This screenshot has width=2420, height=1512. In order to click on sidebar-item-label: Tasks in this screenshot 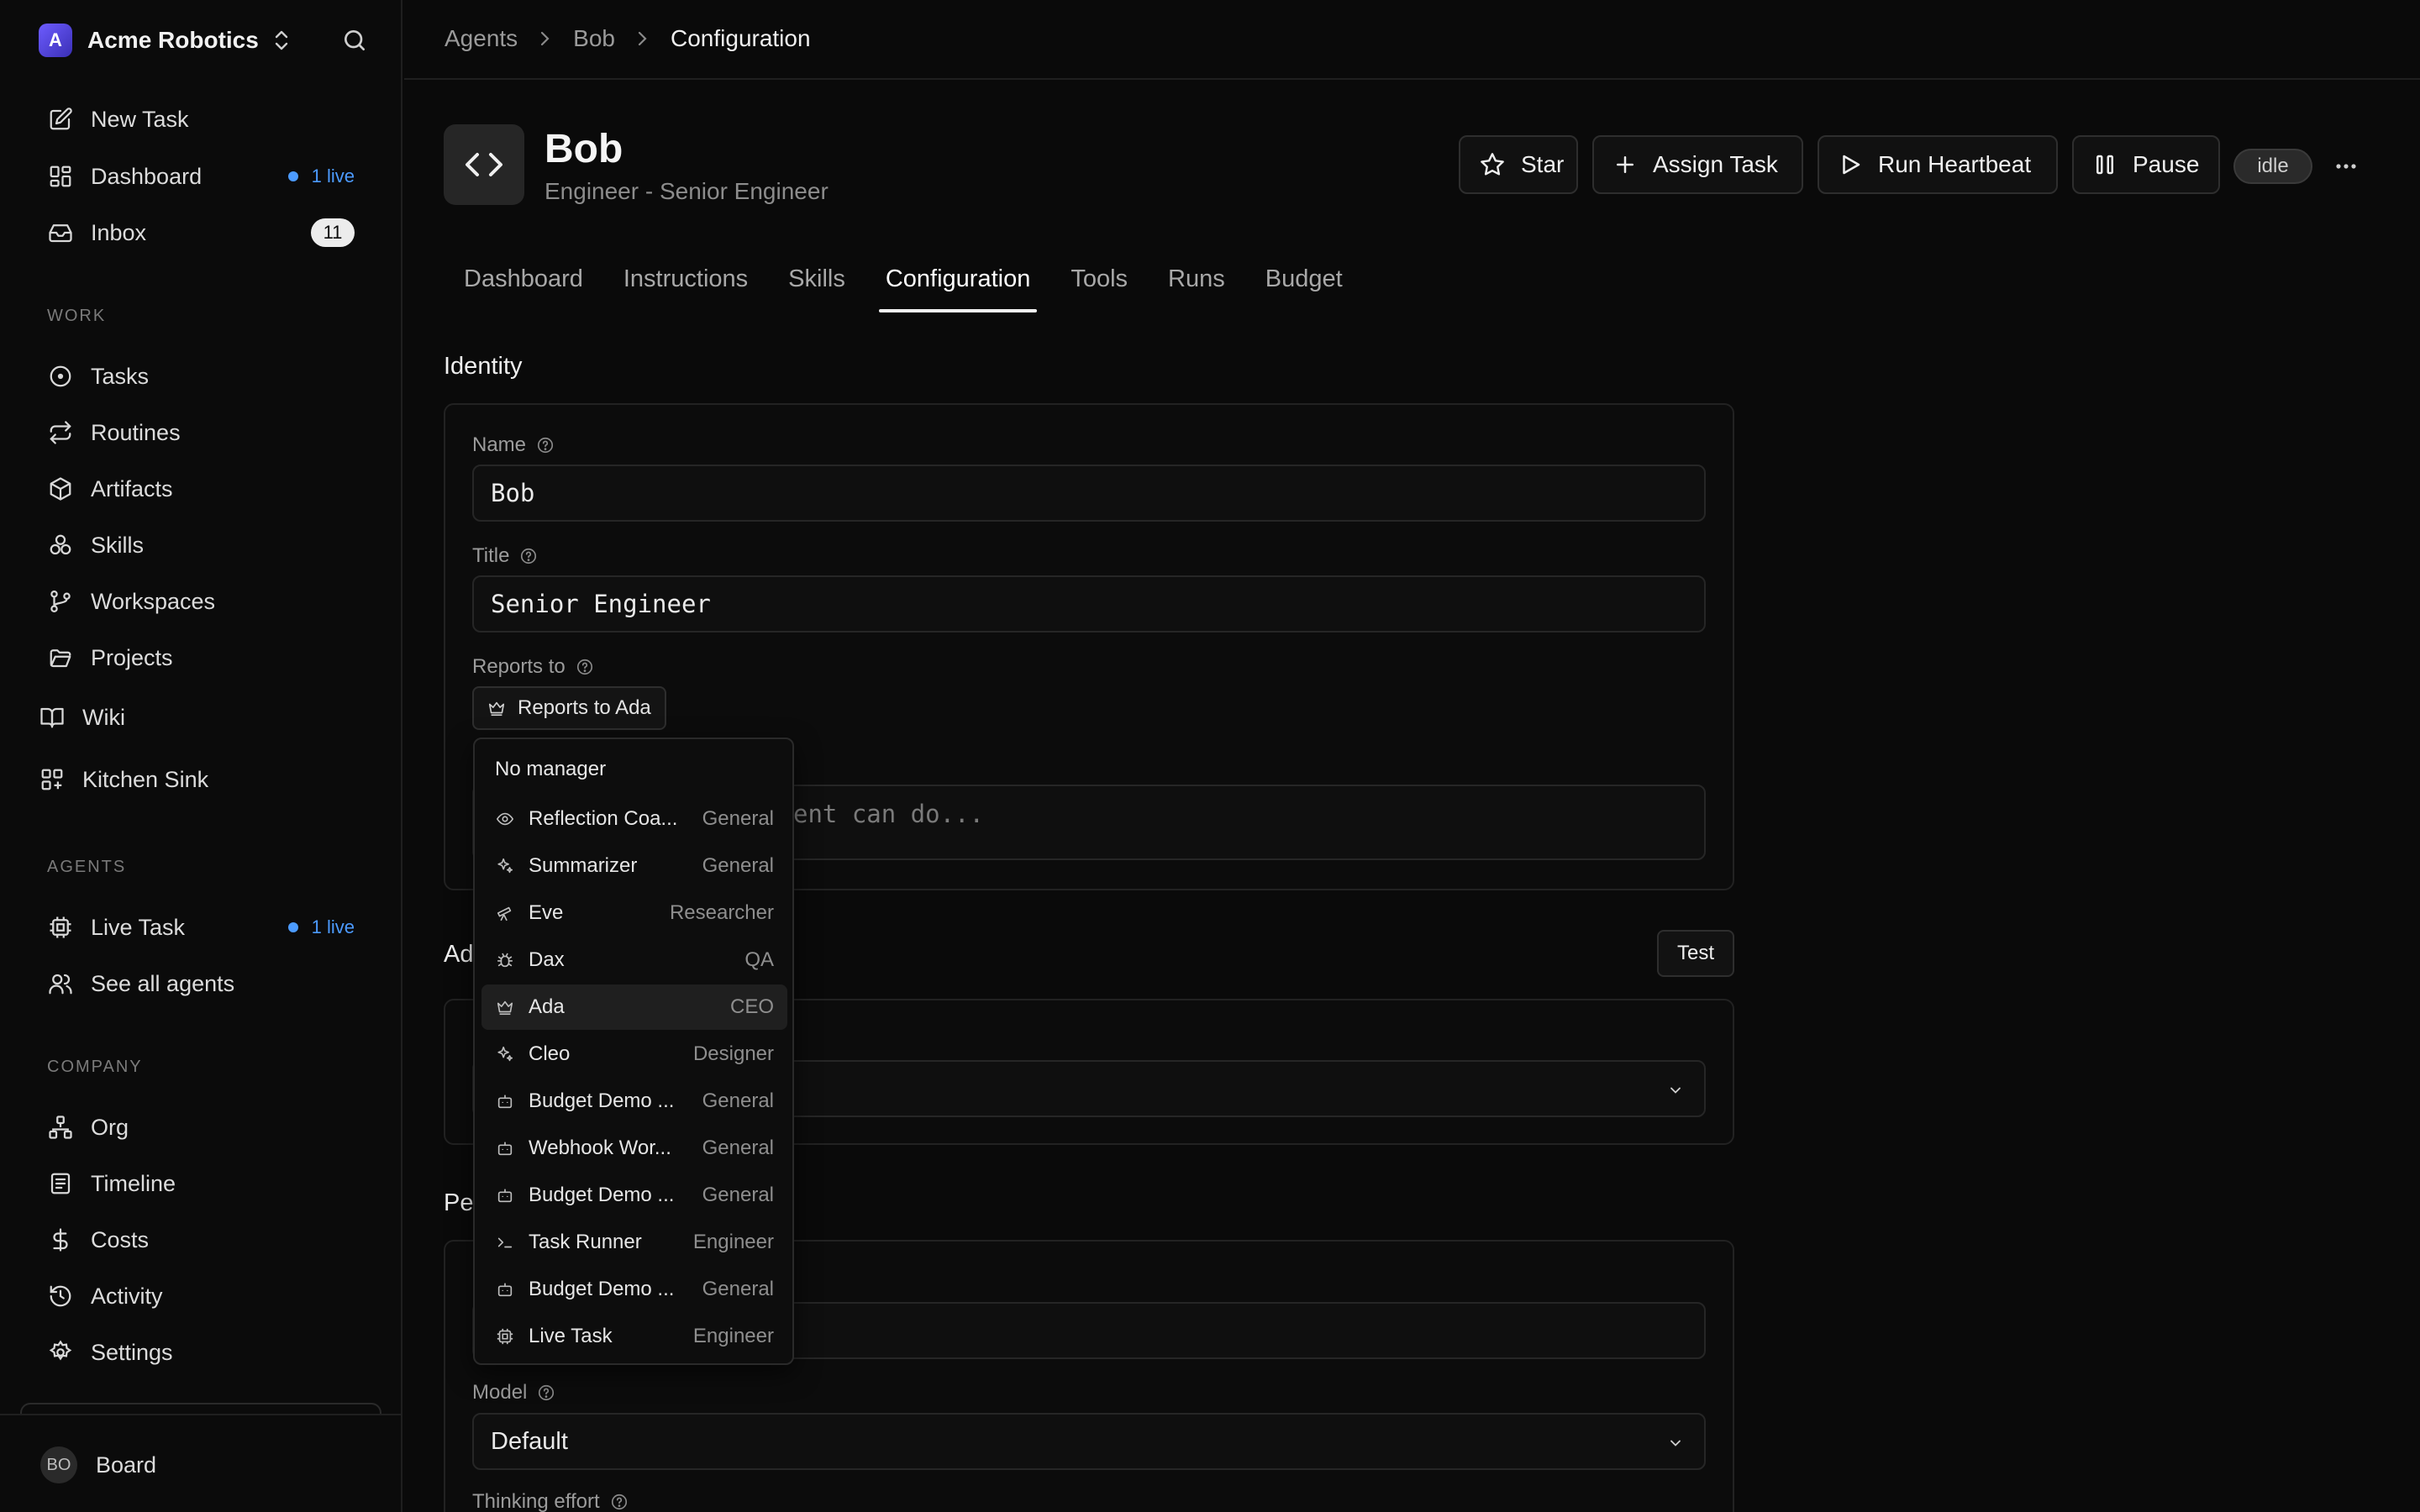, I will do `click(120, 376)`.